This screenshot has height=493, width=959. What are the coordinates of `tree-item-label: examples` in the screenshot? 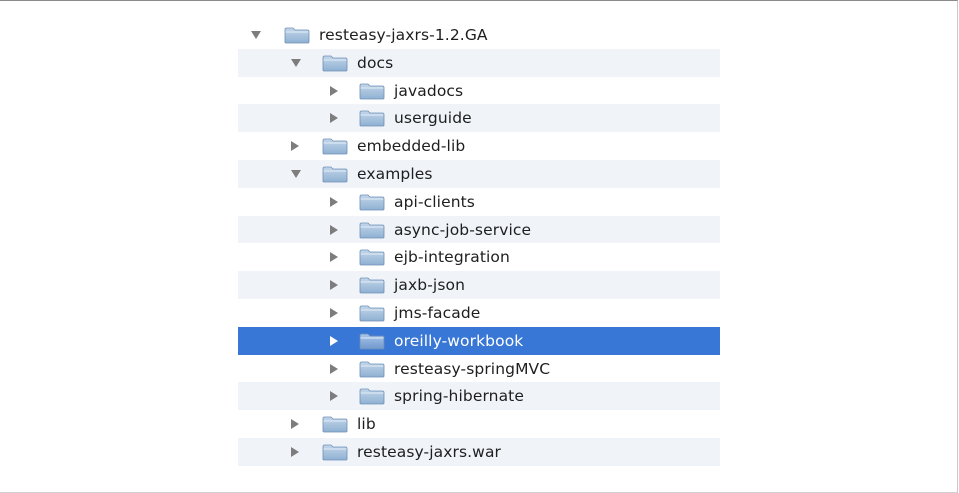 It's located at (395, 173).